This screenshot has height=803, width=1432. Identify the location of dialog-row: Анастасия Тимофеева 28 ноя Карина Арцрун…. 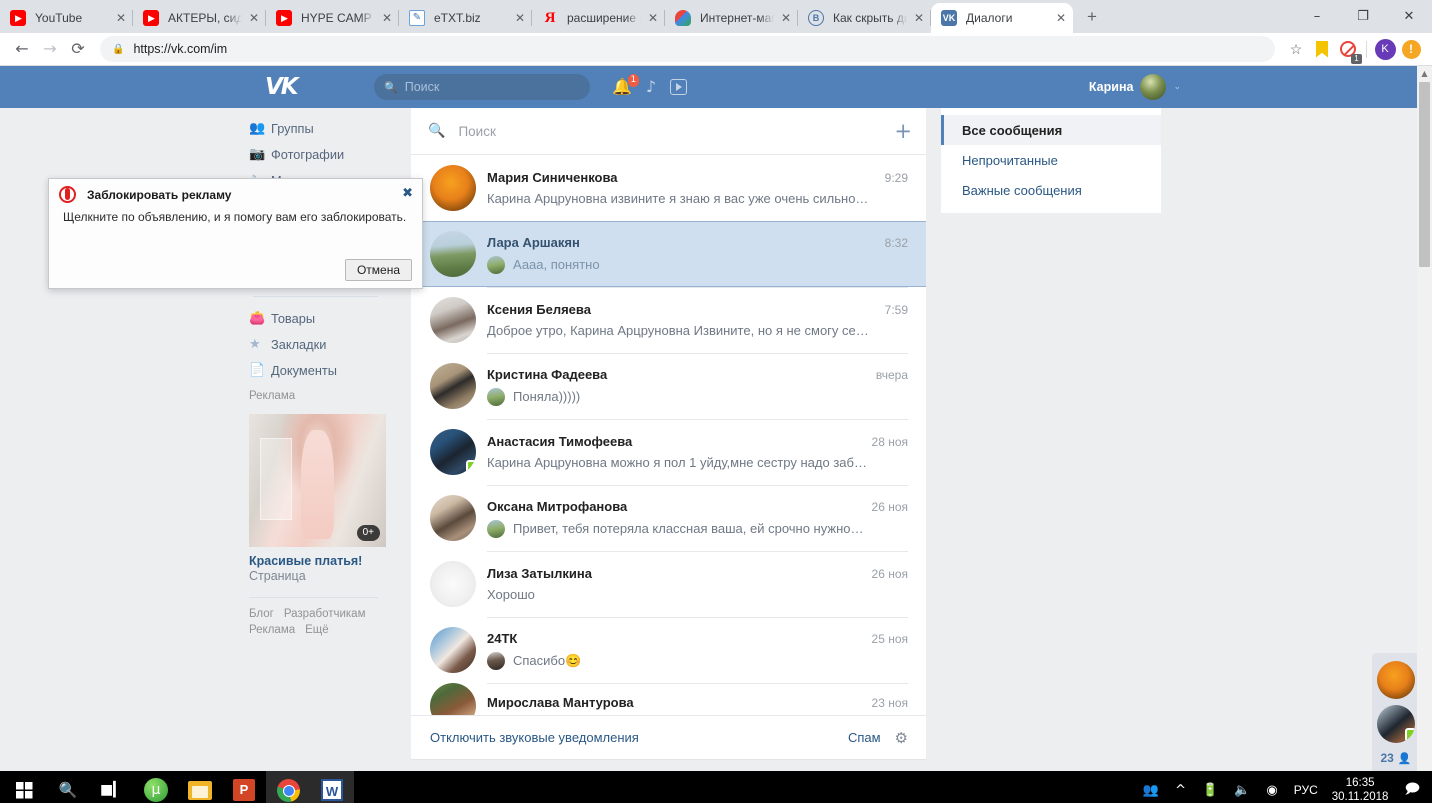
(668, 452).